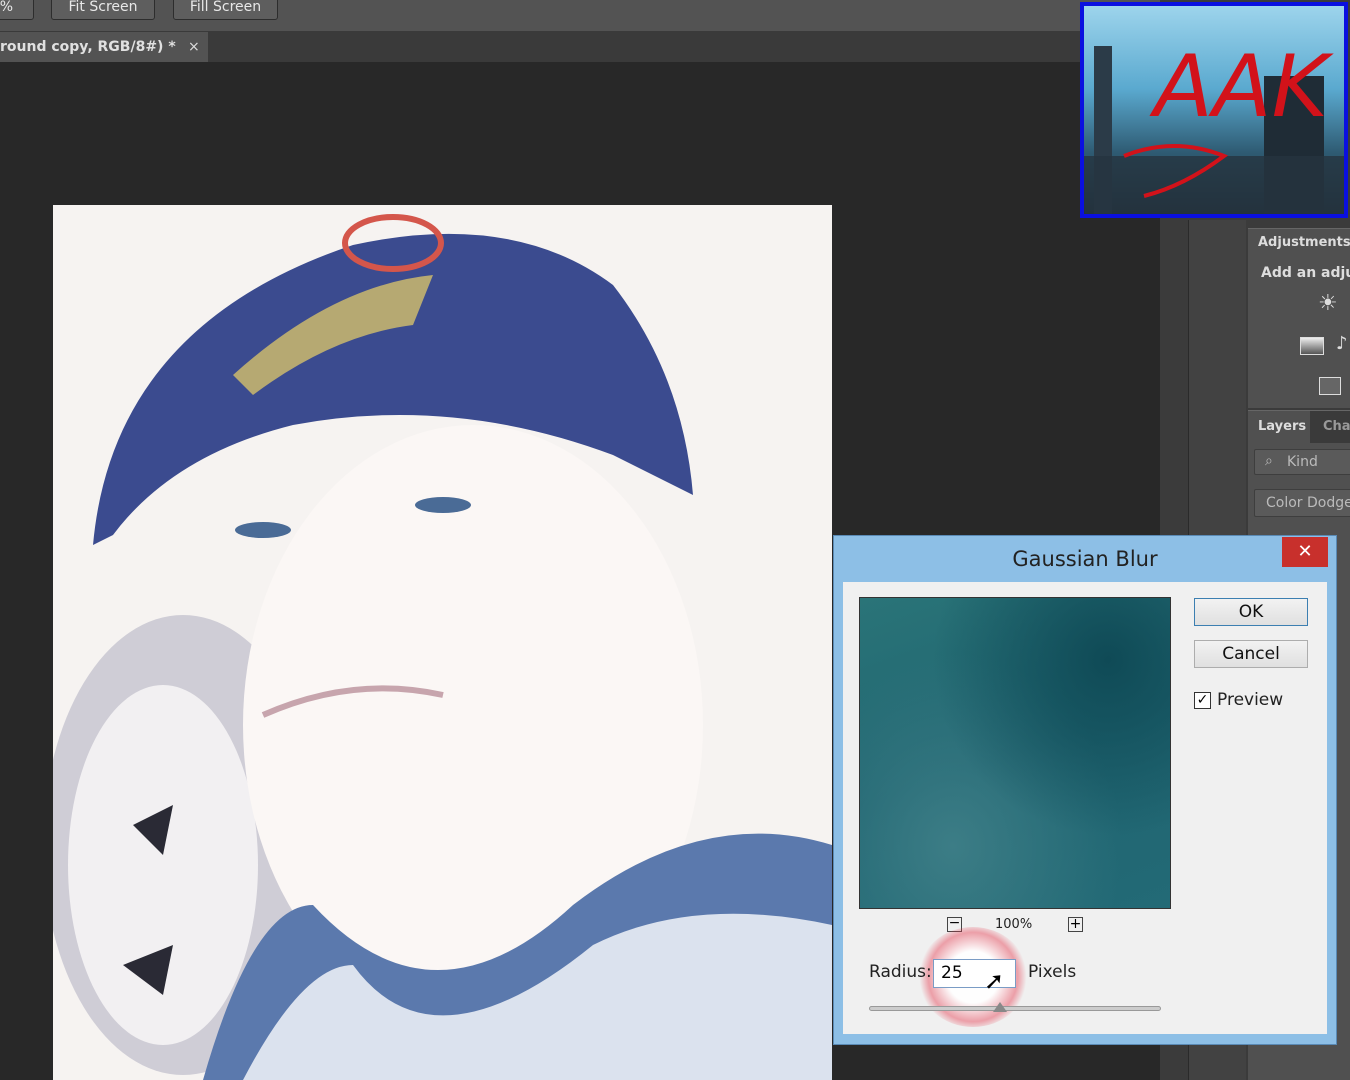  I want to click on zoom-in-icon: +, so click(1075, 924).